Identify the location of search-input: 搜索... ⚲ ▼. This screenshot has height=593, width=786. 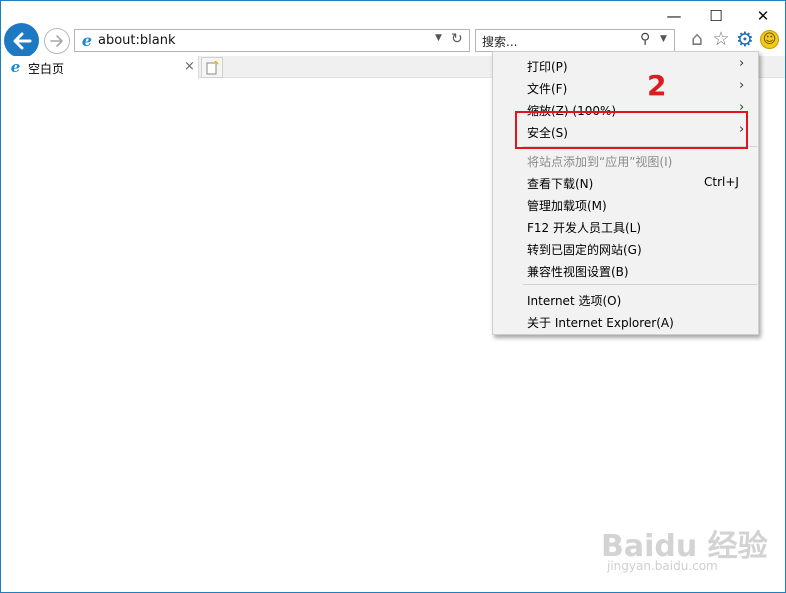
(575, 40).